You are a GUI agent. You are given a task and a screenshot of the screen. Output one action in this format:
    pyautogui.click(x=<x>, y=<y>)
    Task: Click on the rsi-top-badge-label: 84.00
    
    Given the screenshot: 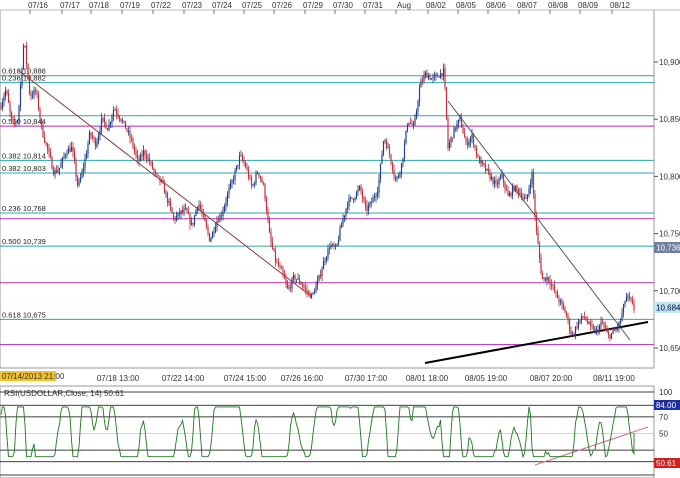 What is the action you would take?
    pyautogui.click(x=666, y=405)
    